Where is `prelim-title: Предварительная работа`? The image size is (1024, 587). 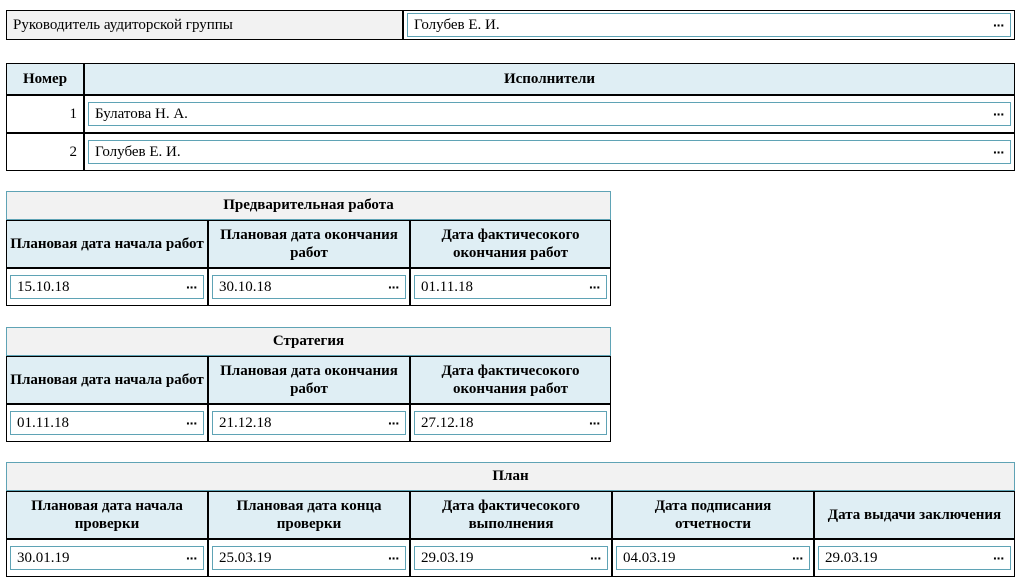 prelim-title: Предварительная работа is located at coordinates (308, 205).